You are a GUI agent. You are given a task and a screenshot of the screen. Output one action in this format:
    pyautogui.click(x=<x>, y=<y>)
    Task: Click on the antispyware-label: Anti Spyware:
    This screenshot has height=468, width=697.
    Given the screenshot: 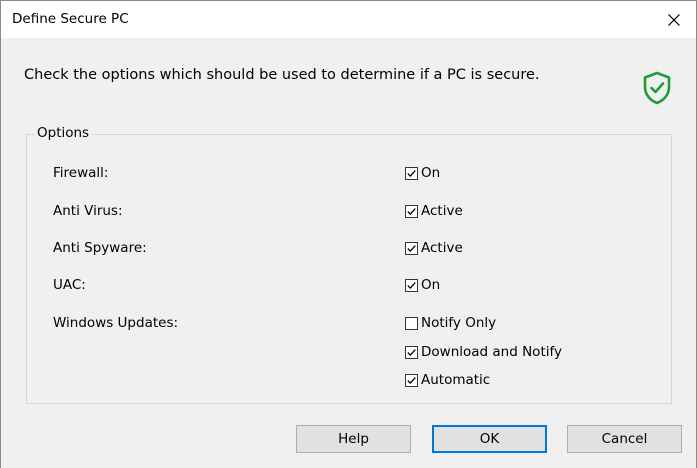 What is the action you would take?
    pyautogui.click(x=100, y=248)
    